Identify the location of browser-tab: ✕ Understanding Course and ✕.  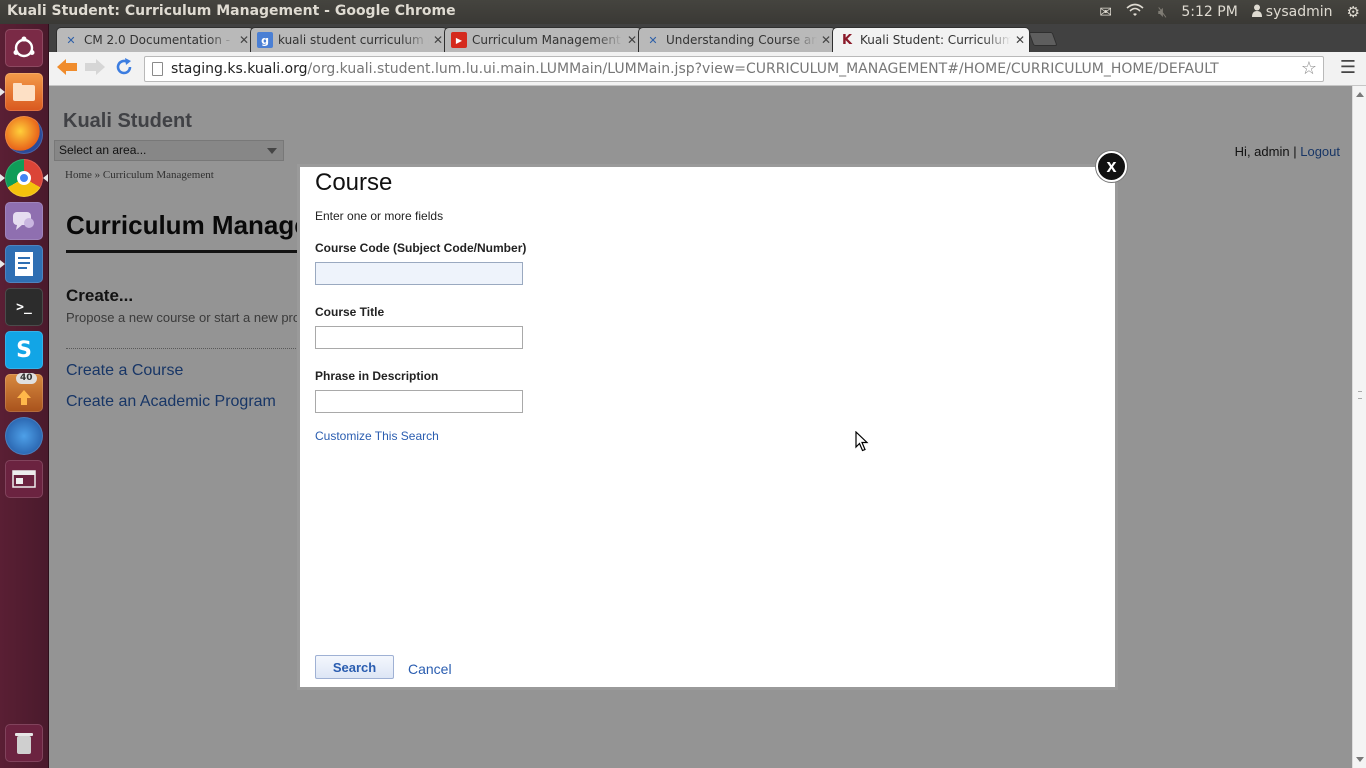
(737, 39).